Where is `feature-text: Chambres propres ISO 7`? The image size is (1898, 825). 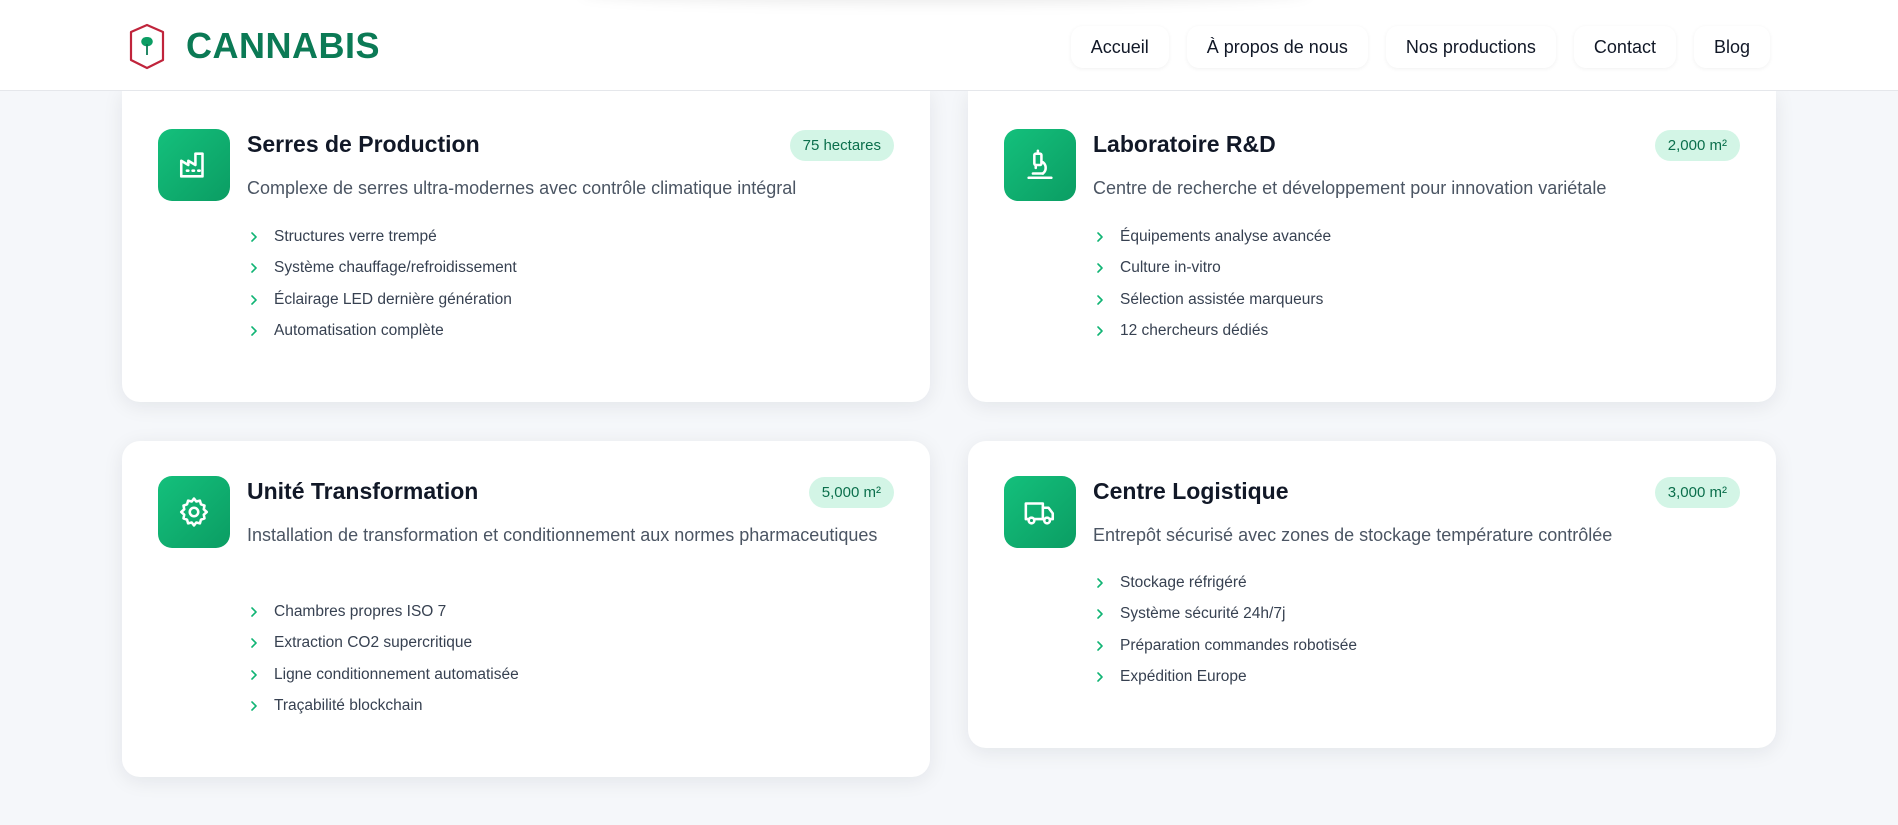
feature-text: Chambres propres ISO 7 is located at coordinates (360, 611).